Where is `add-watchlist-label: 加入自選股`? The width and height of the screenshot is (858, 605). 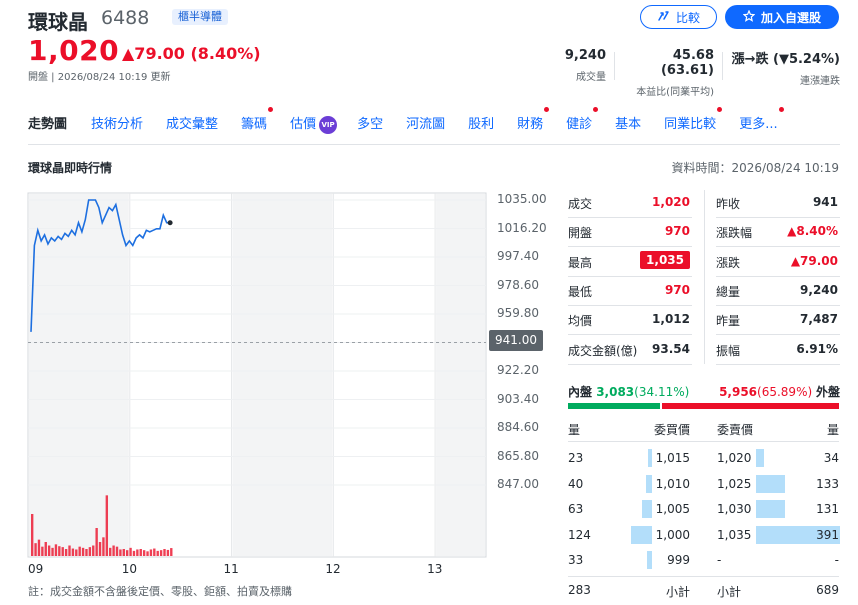
add-watchlist-label: 加入自選股 is located at coordinates (790, 17).